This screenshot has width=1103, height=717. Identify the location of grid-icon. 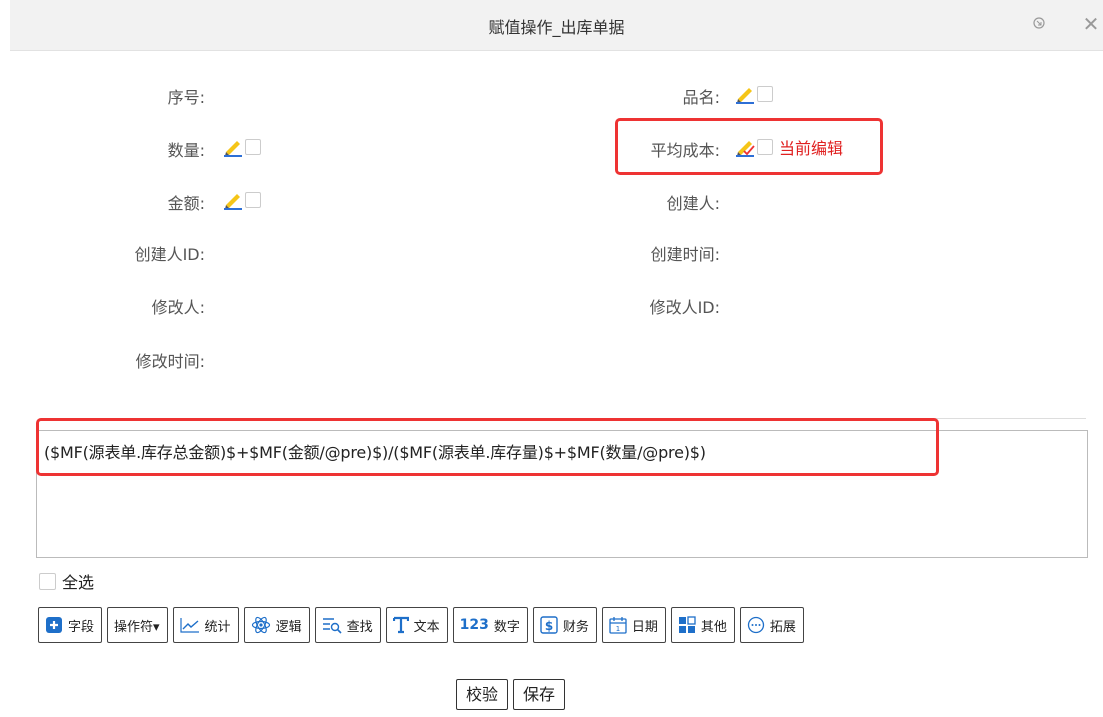
(687, 624).